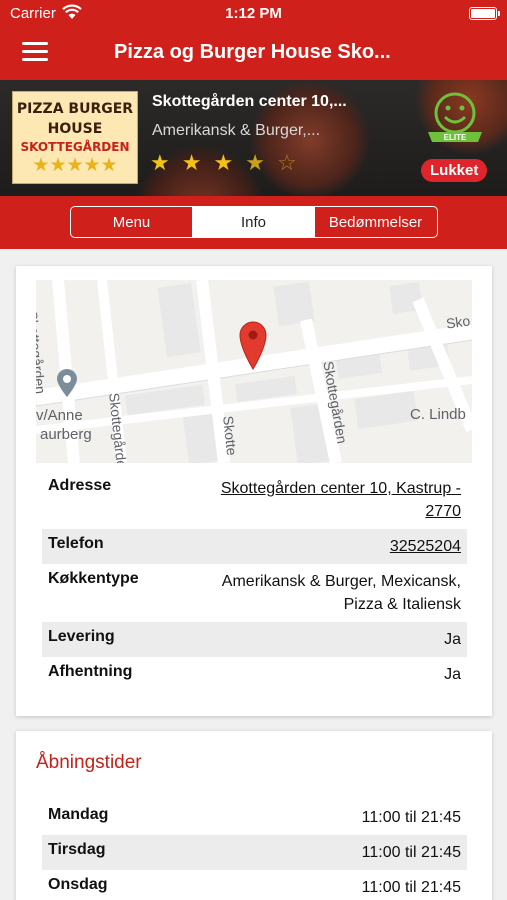 This screenshot has height=900, width=507. I want to click on hours-row: Mandag 11:00 til 21:45, so click(254, 817).